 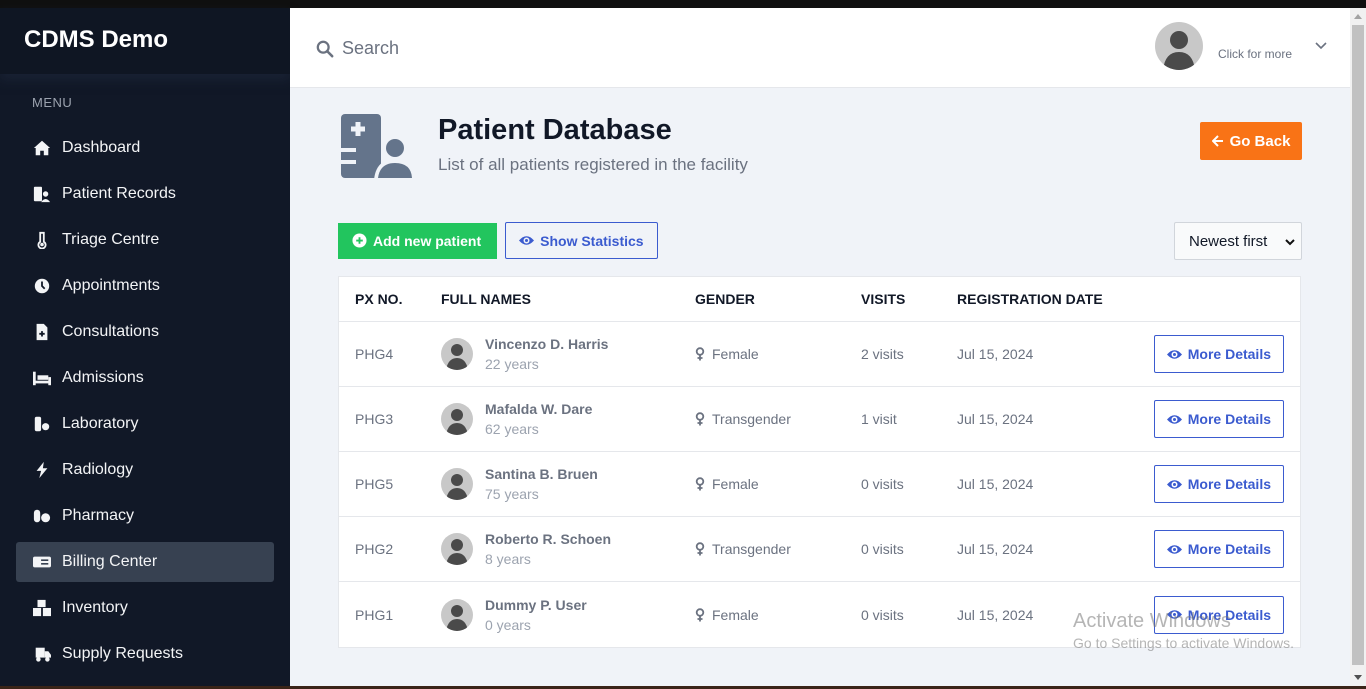 I want to click on patient-name: Vincenzo D. Harris, so click(x=547, y=344).